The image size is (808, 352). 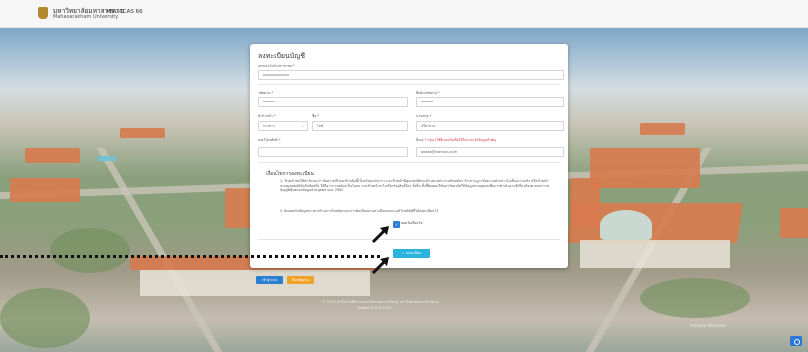 What do you see at coordinates (300, 280) in the screenshot?
I see `forgot-password-button: ลืมรหัสผ่าน` at bounding box center [300, 280].